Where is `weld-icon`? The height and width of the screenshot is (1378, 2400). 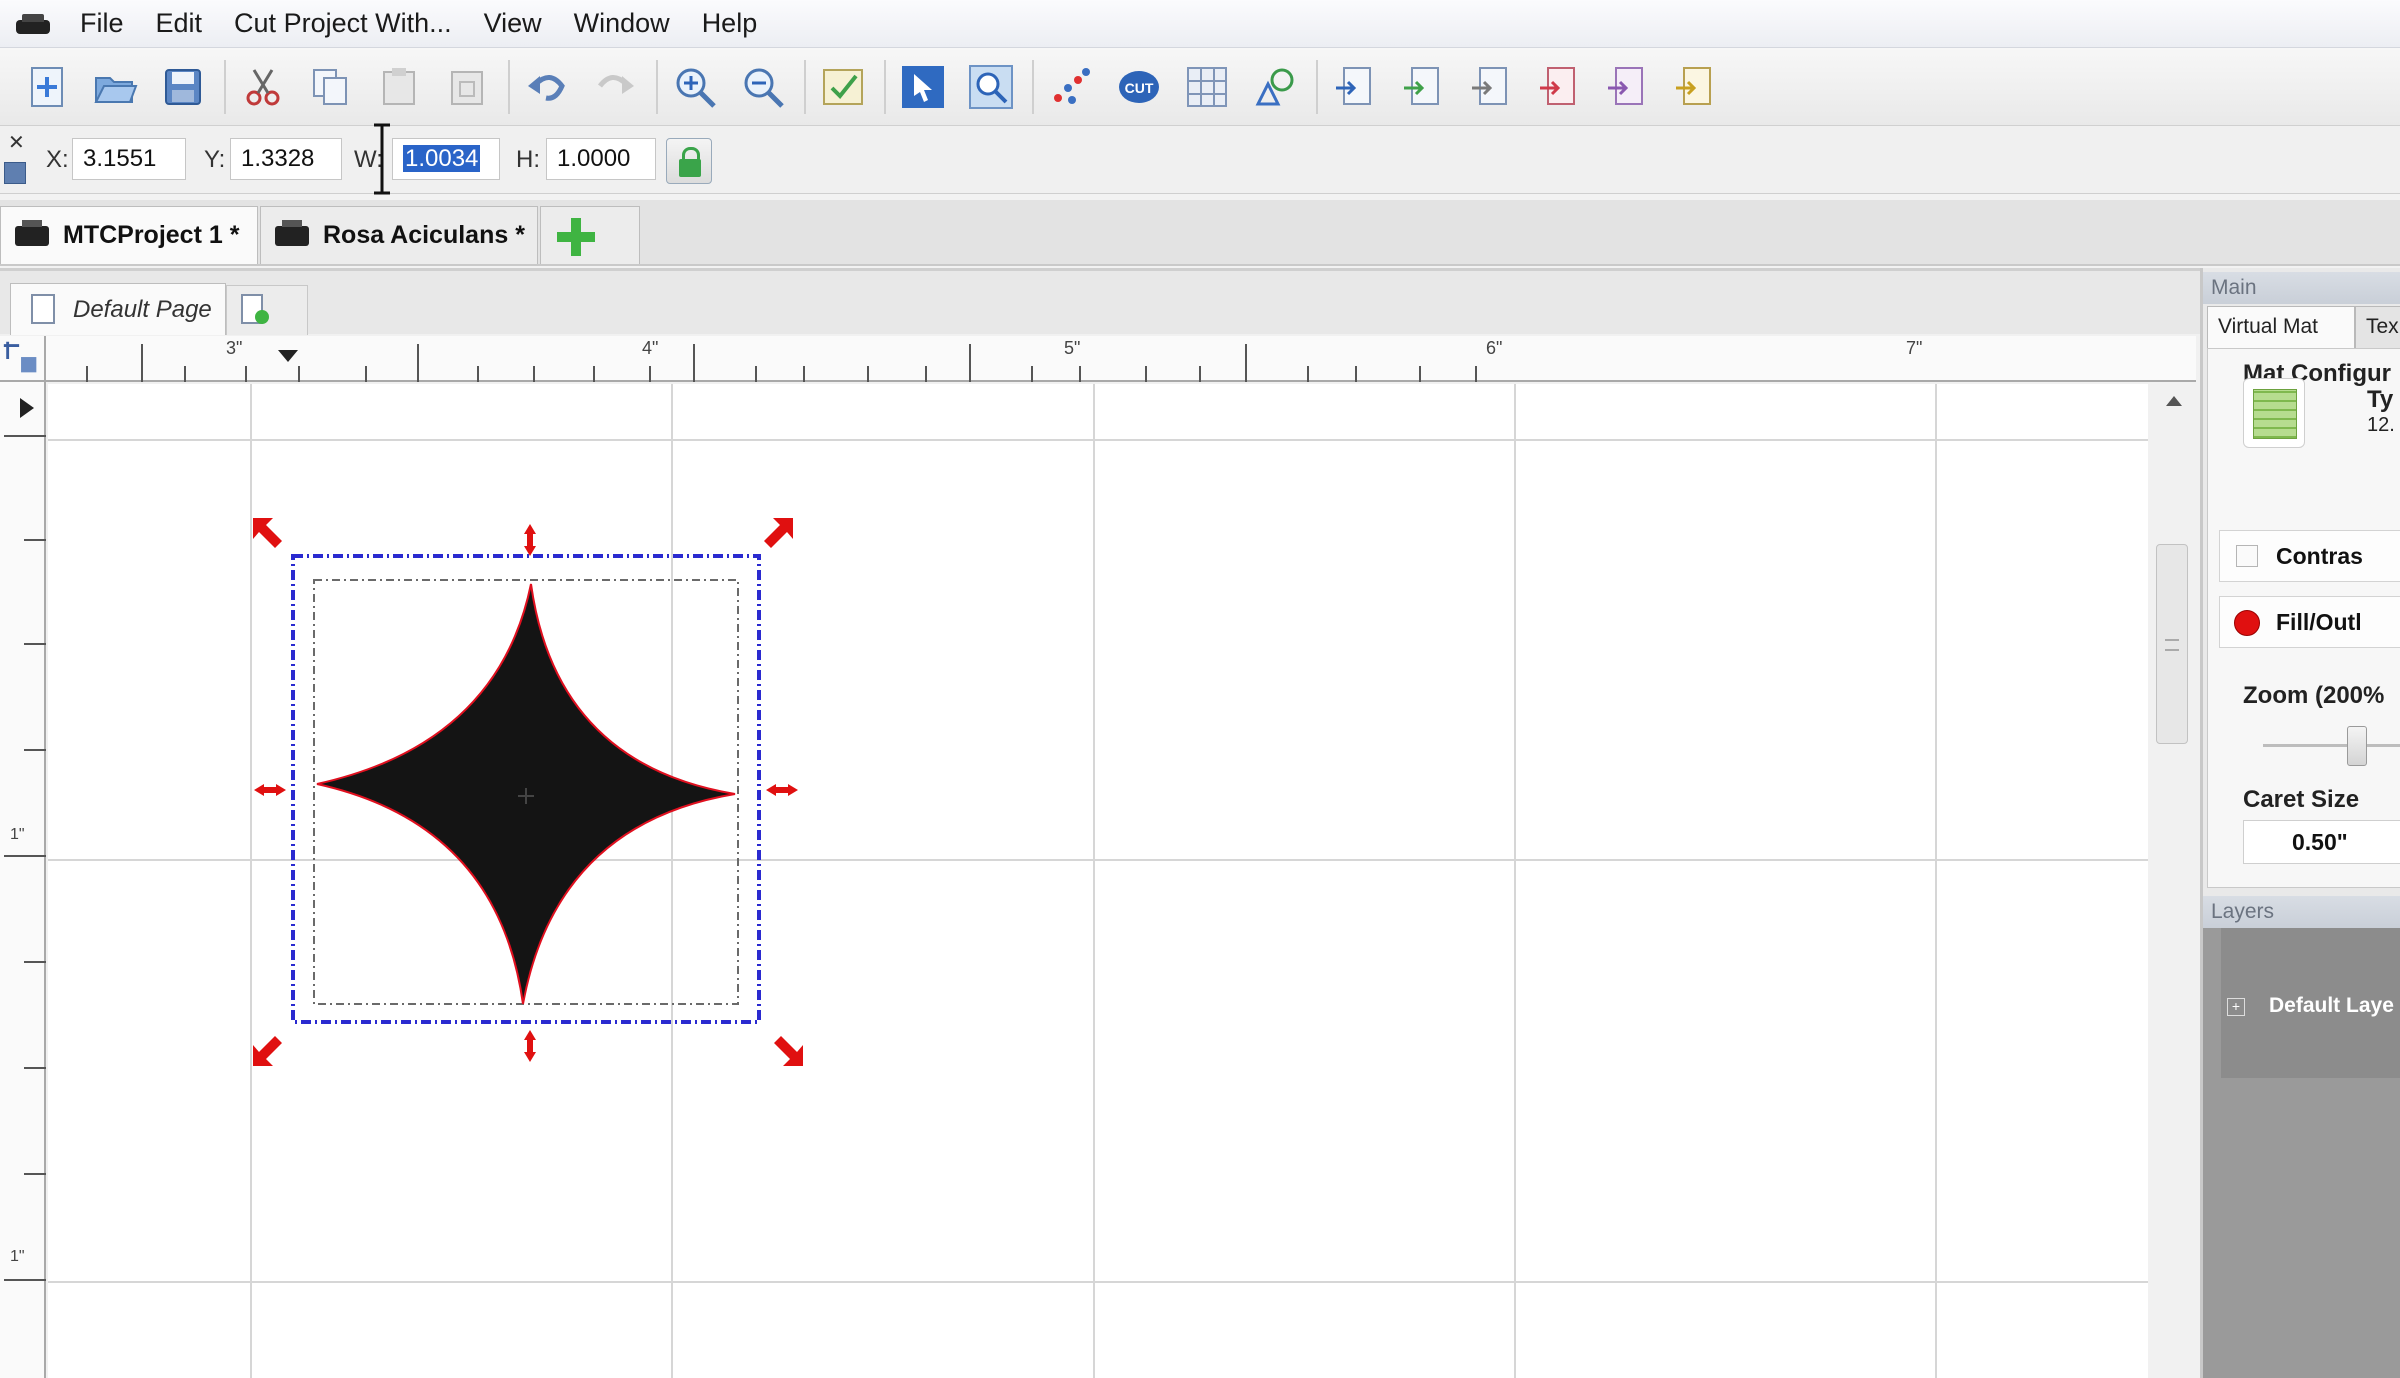 weld-icon is located at coordinates (1071, 87).